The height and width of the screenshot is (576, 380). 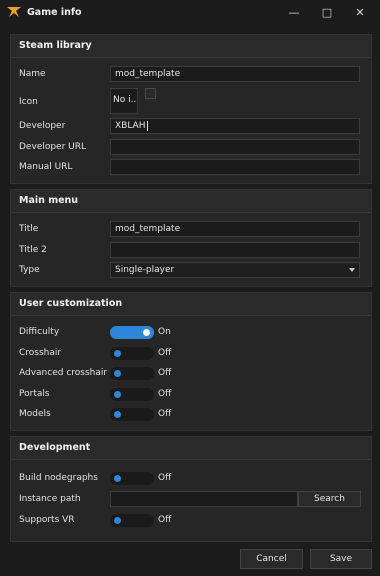 What do you see at coordinates (147, 125) in the screenshot?
I see `text-cursor` at bounding box center [147, 125].